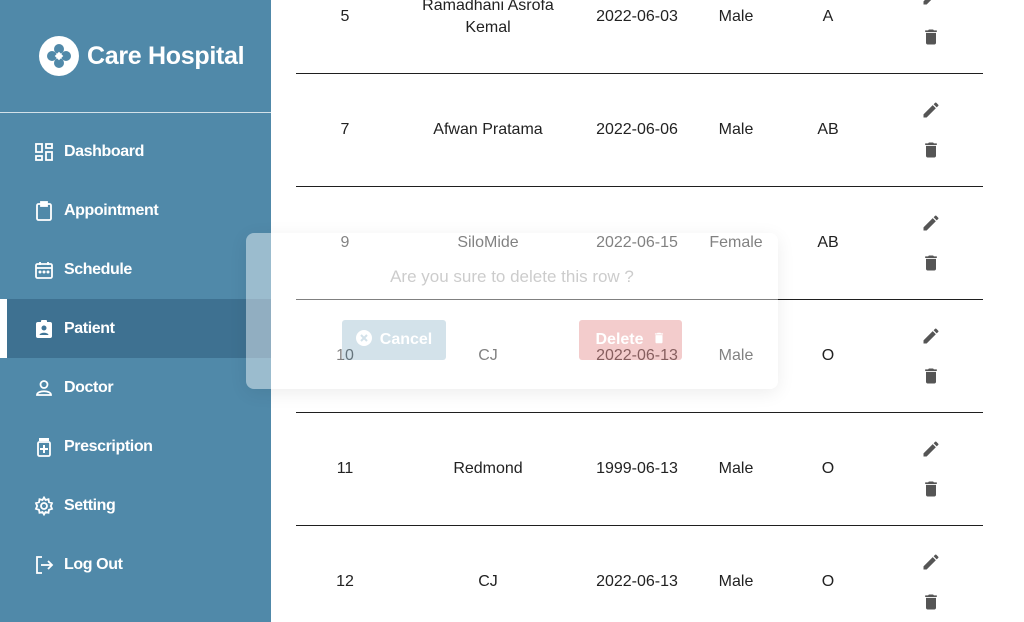 The width and height of the screenshot is (1024, 622). I want to click on patient-birth-date: 2022-06-06, so click(637, 129).